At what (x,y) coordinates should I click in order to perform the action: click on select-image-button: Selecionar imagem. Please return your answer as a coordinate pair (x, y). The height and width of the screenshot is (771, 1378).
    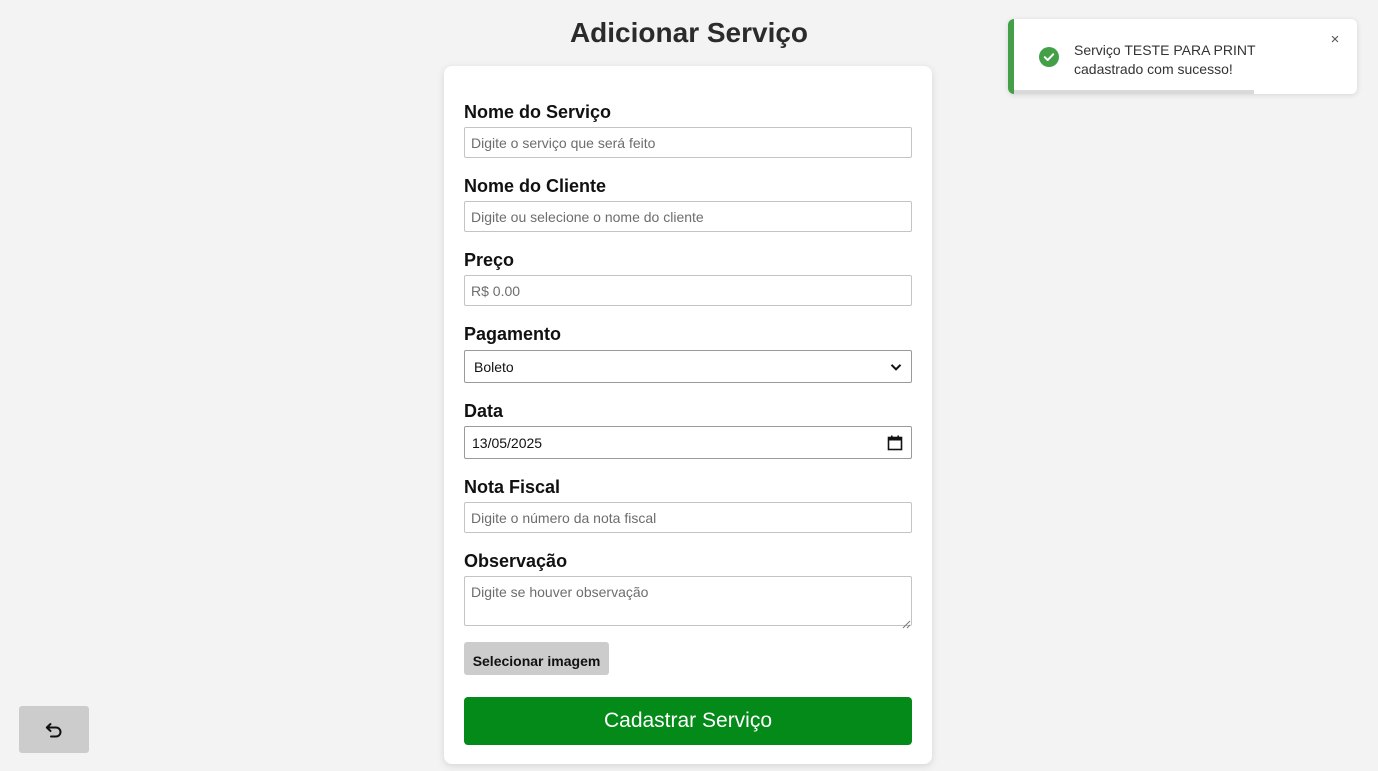
    Looking at the image, I should click on (536, 658).